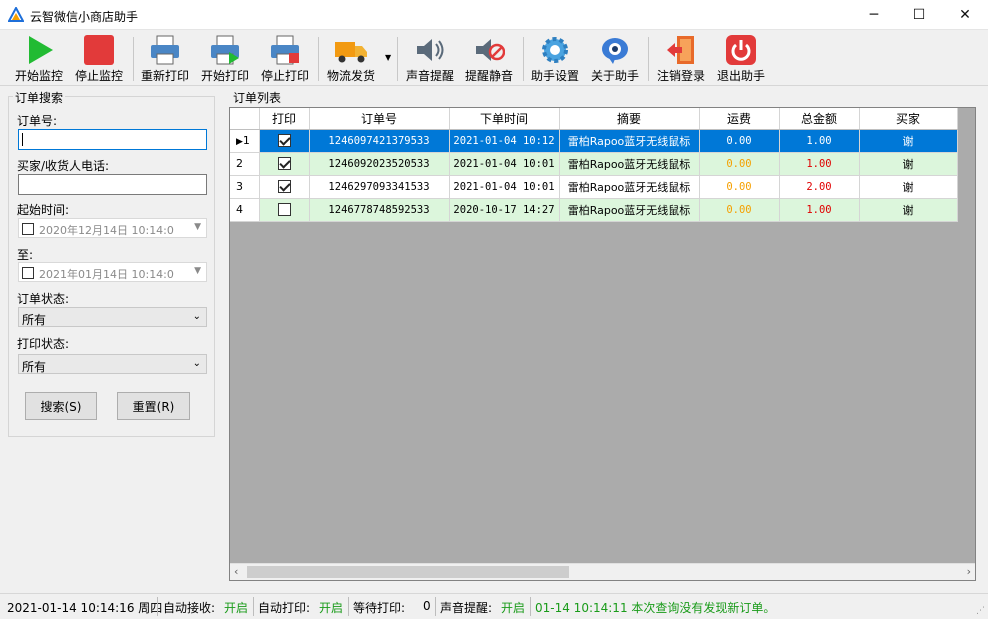 The width and height of the screenshot is (988, 619). I want to click on start-print-button: 开始打印, so click(225, 59).